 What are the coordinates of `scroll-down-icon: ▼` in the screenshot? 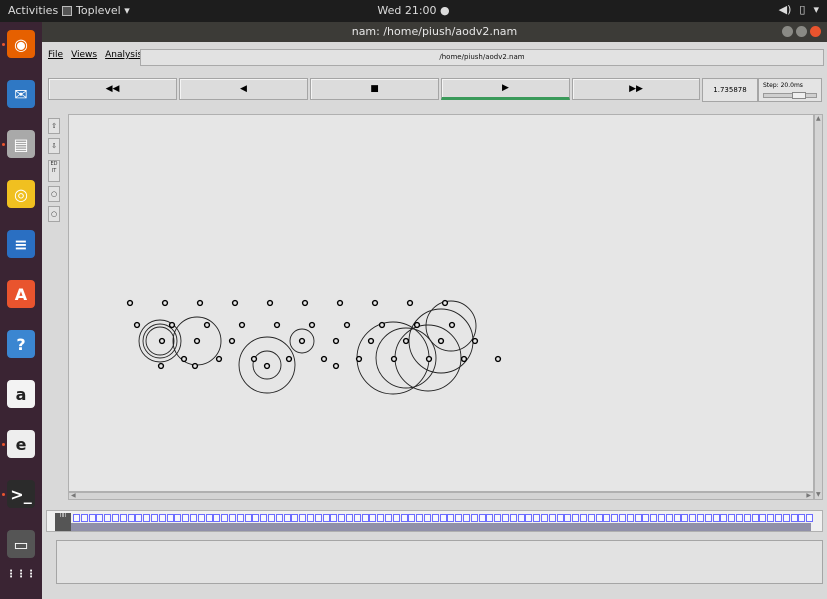 It's located at (818, 495).